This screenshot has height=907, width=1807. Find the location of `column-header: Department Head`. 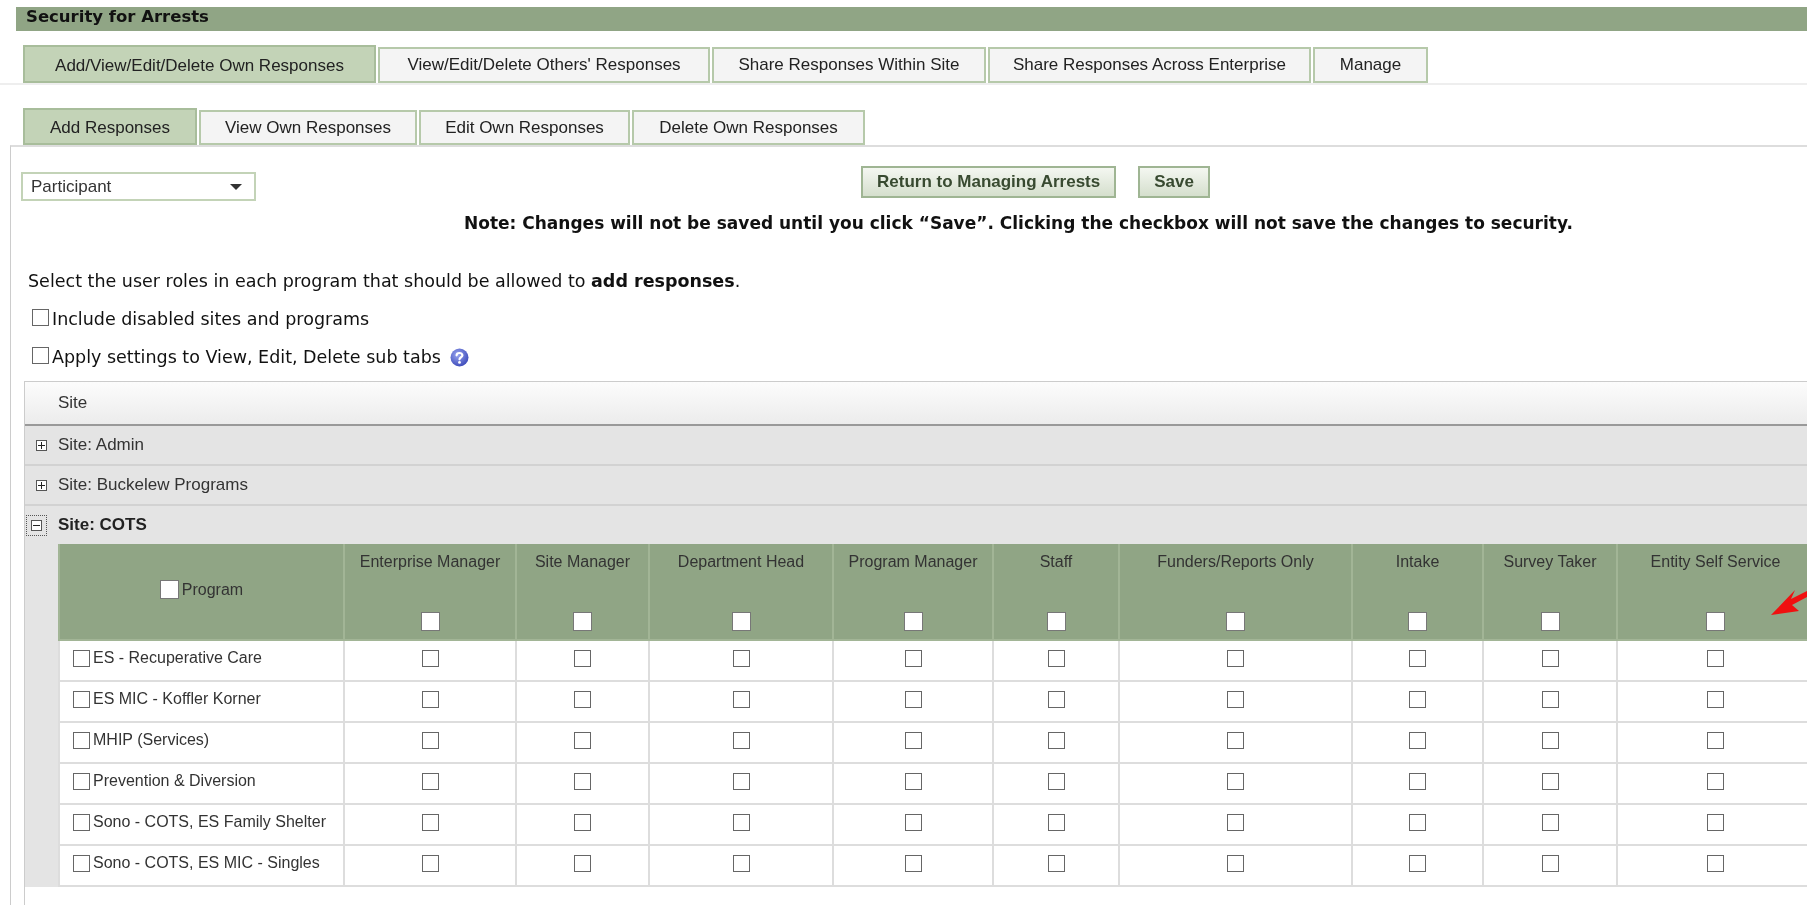

column-header: Department Head is located at coordinates (741, 561).